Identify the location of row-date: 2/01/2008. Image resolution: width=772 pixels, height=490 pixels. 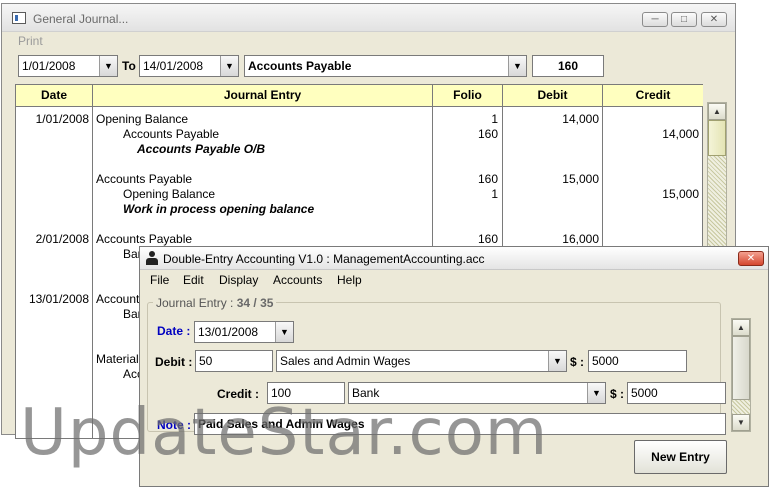
(62, 239).